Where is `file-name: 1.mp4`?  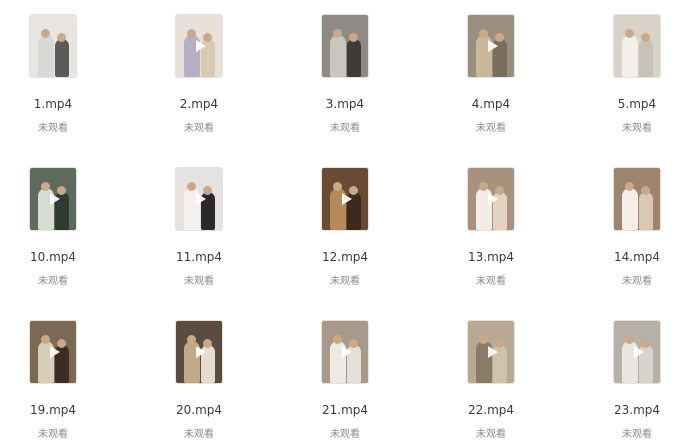
file-name: 1.mp4 is located at coordinates (53, 104).